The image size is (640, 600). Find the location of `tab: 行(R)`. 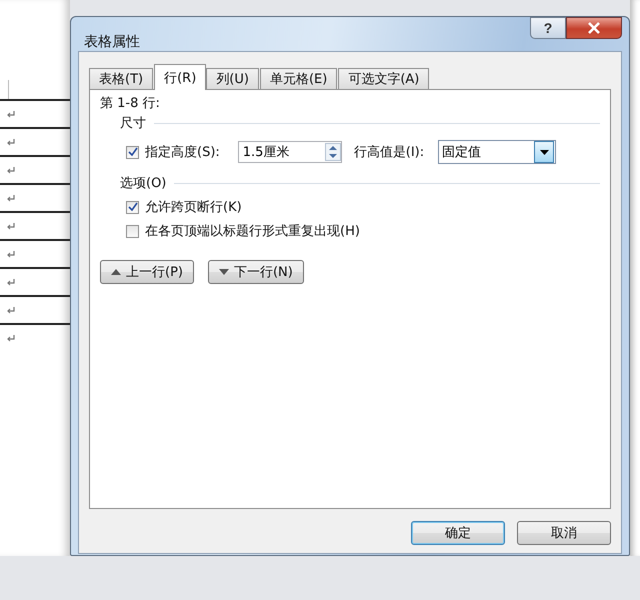

tab: 行(R) is located at coordinates (180, 77).